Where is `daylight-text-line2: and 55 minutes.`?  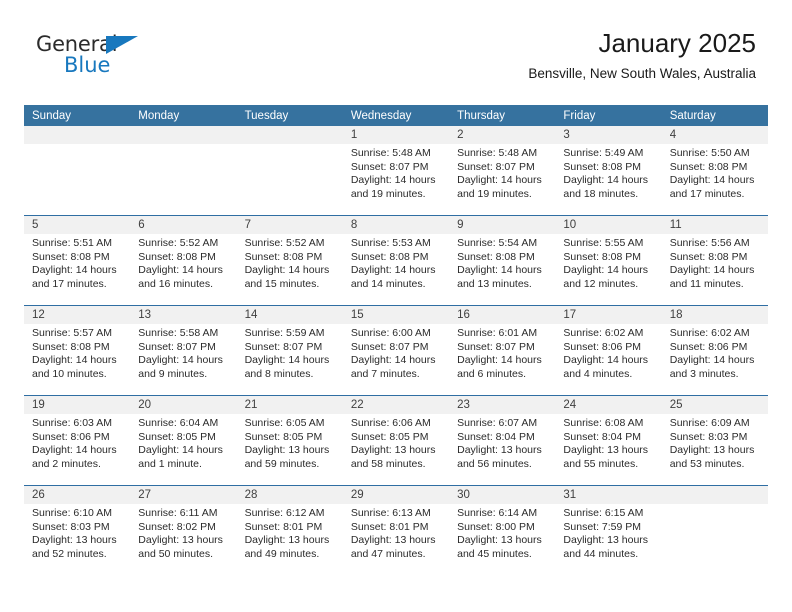 daylight-text-line2: and 55 minutes. is located at coordinates (601, 463).